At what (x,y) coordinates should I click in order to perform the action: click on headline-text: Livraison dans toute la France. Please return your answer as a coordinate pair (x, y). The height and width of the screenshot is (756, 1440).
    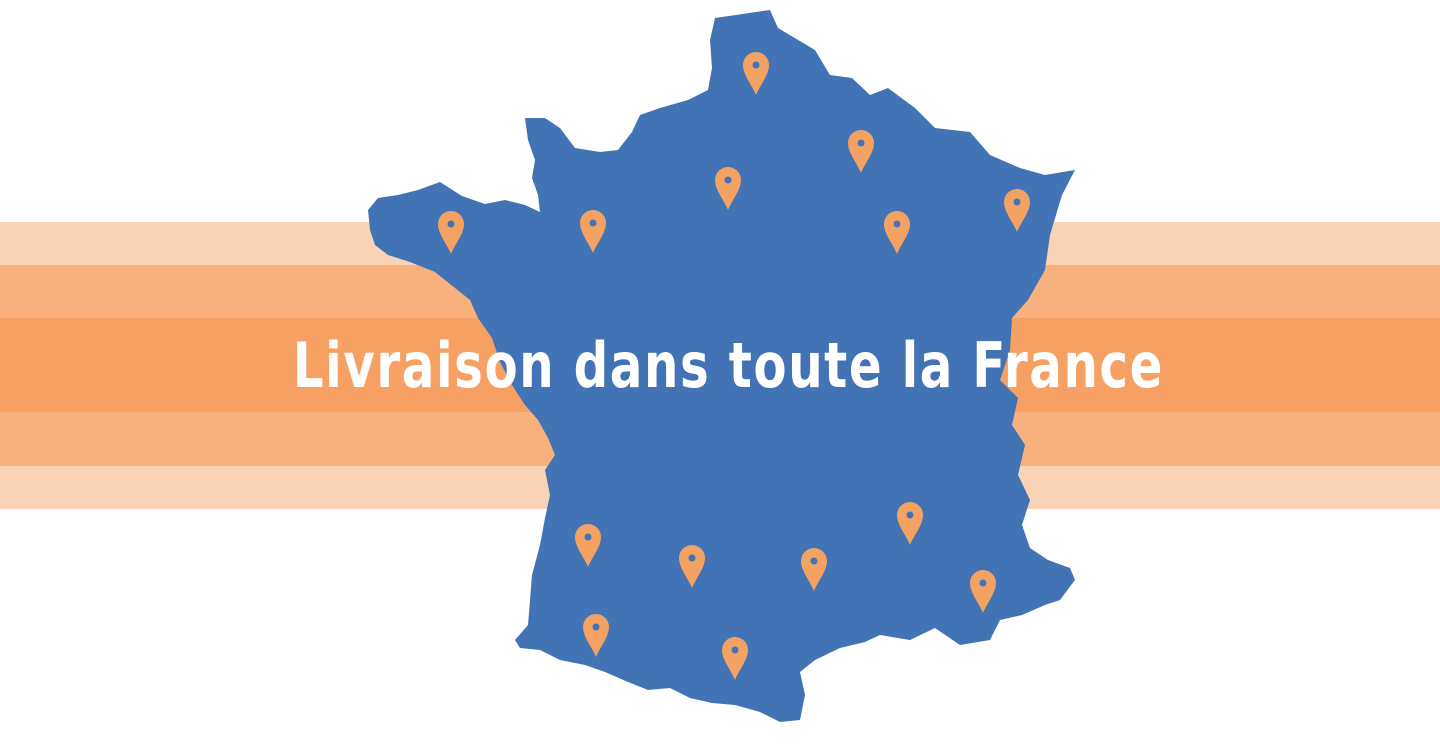
    Looking at the image, I should click on (728, 365).